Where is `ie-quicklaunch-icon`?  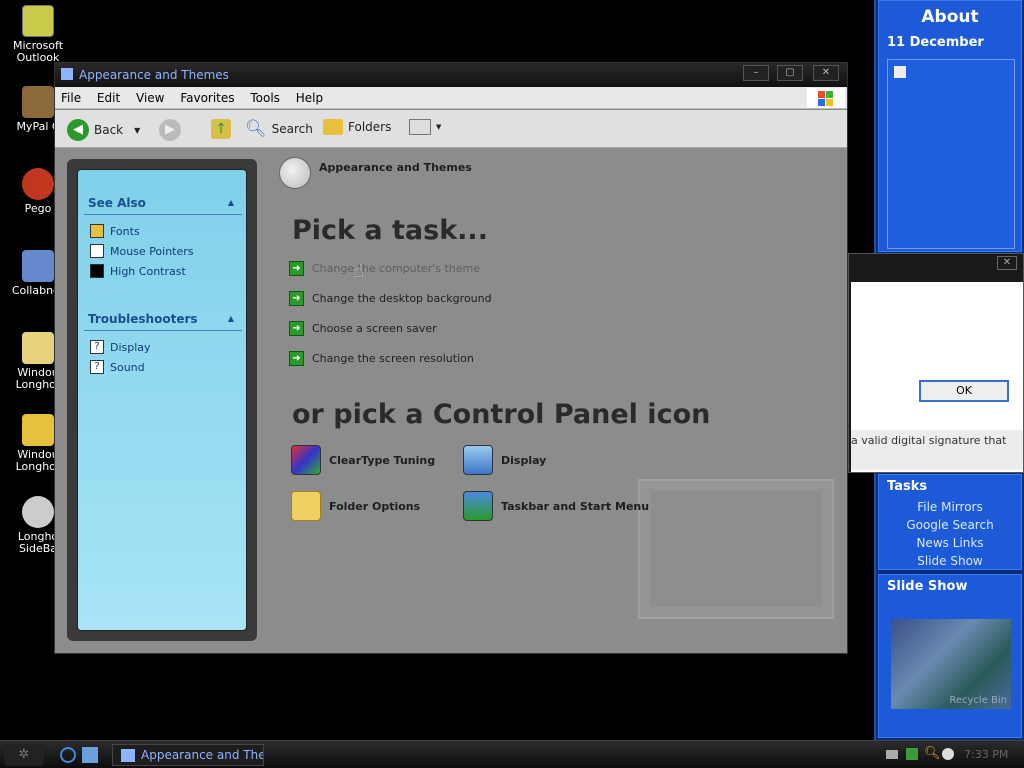 ie-quicklaunch-icon is located at coordinates (68, 755).